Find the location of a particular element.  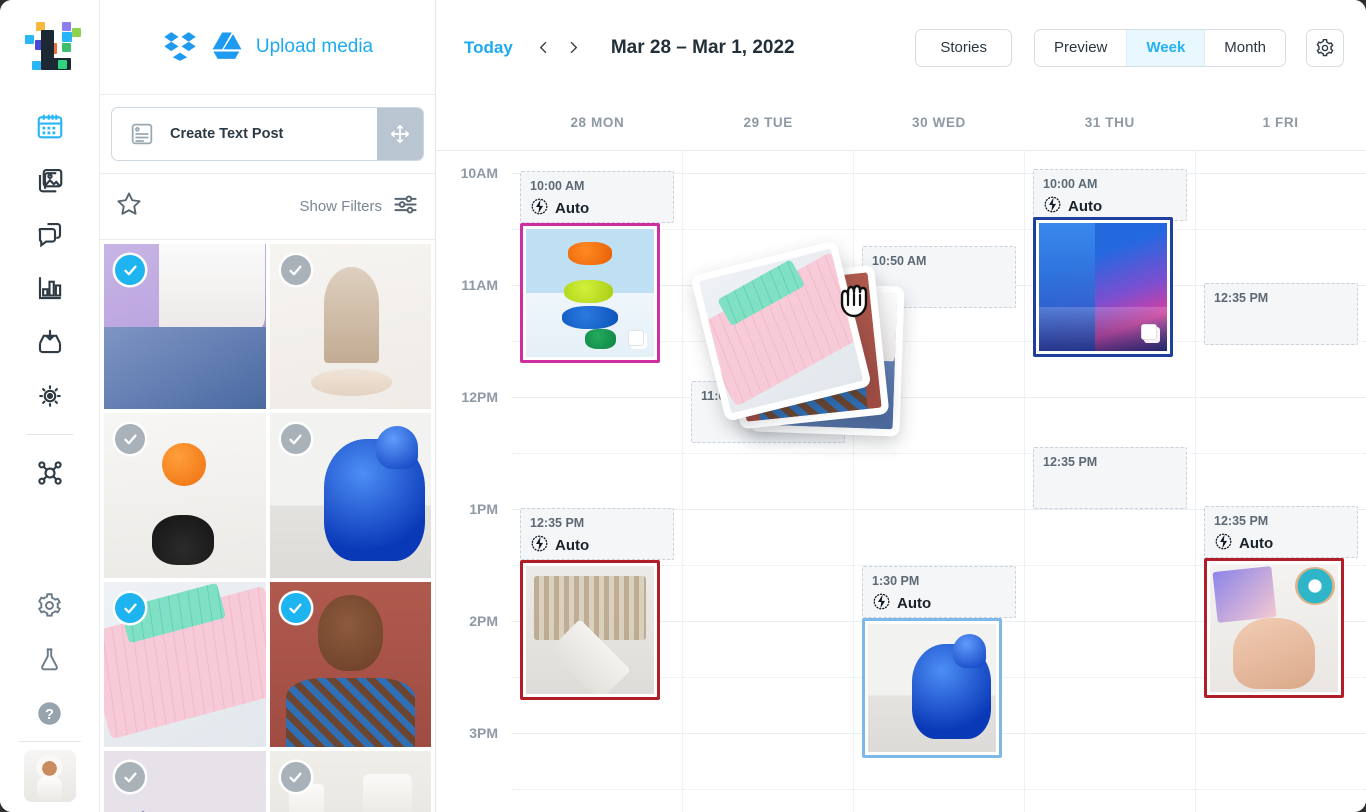

hour-label-3: 1PM is located at coordinates (483, 509).